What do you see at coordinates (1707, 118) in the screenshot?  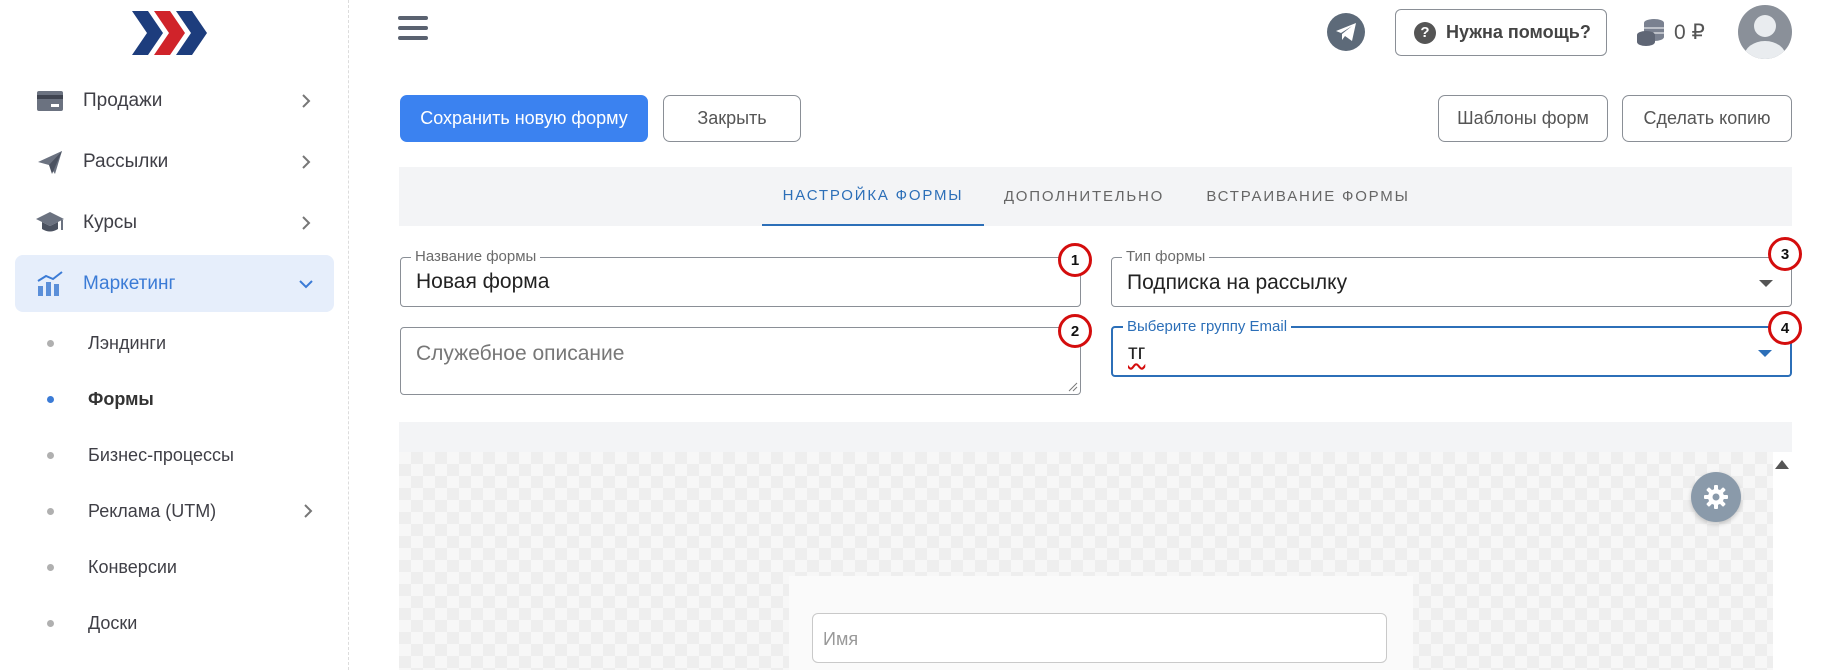 I see `make-copy-button: Сделать копию` at bounding box center [1707, 118].